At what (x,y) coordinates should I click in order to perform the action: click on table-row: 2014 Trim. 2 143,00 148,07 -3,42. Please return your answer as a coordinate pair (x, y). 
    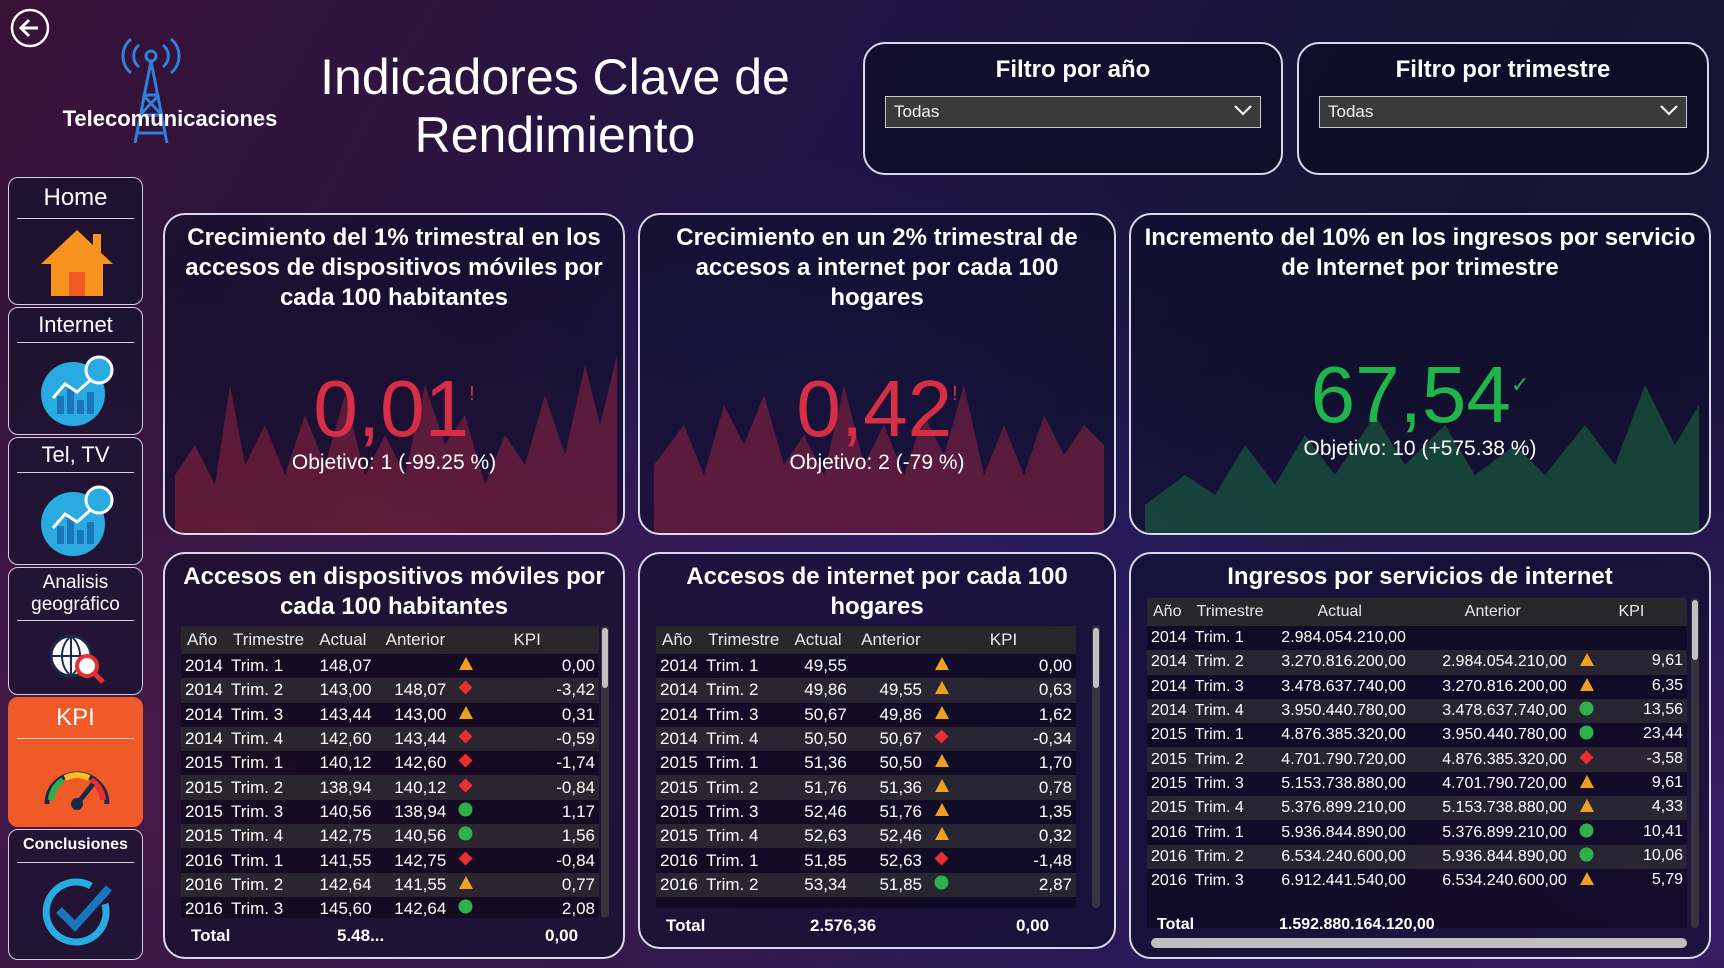
    Looking at the image, I should click on (390, 690).